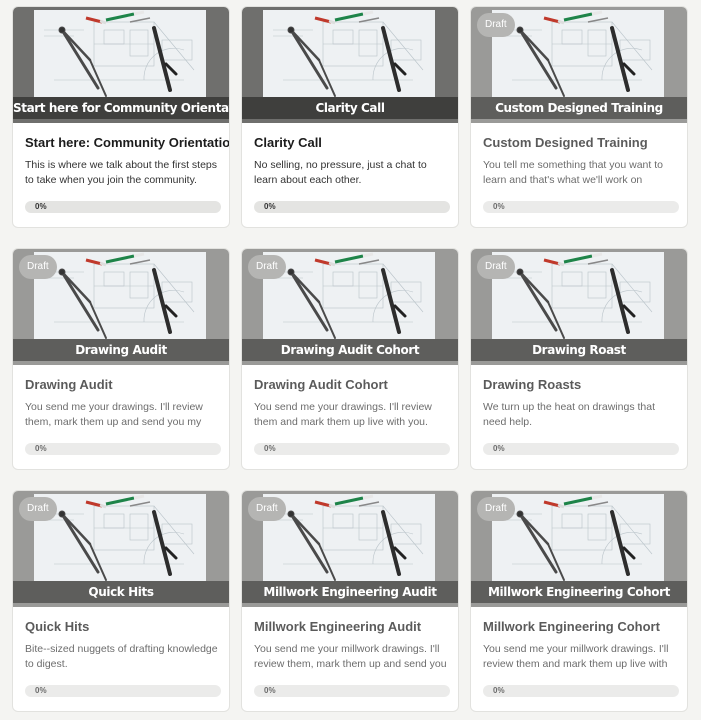  Describe the element at coordinates (127, 384) in the screenshot. I see `course-title: Drawing Audit` at that location.